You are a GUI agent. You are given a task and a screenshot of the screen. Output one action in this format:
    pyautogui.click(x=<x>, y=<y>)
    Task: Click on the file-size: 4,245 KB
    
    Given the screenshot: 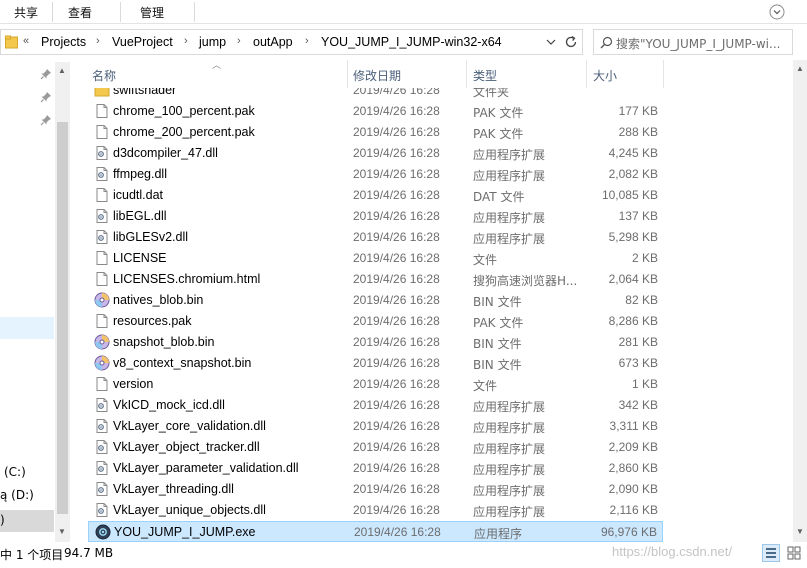 What is the action you would take?
    pyautogui.click(x=633, y=153)
    